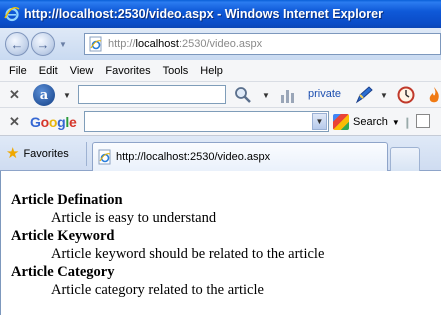 The image size is (441, 315). Describe the element at coordinates (406, 95) in the screenshot. I see `clock-icon` at that location.